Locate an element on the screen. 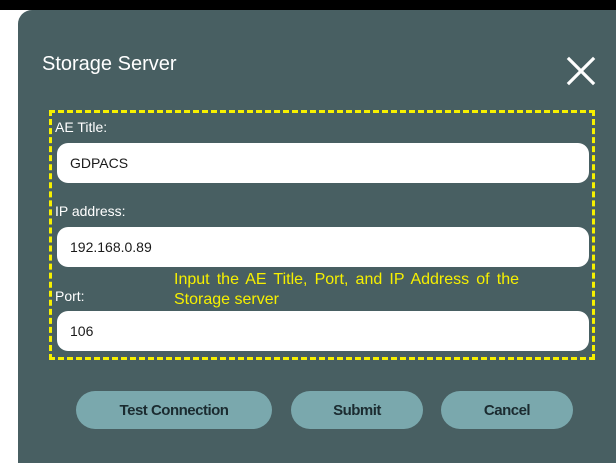 The image size is (616, 463). port-field is located at coordinates (323, 331).